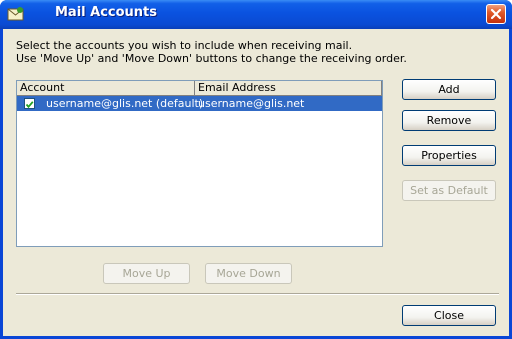 This screenshot has height=339, width=512. I want to click on properties-button: Properties, so click(449, 155).